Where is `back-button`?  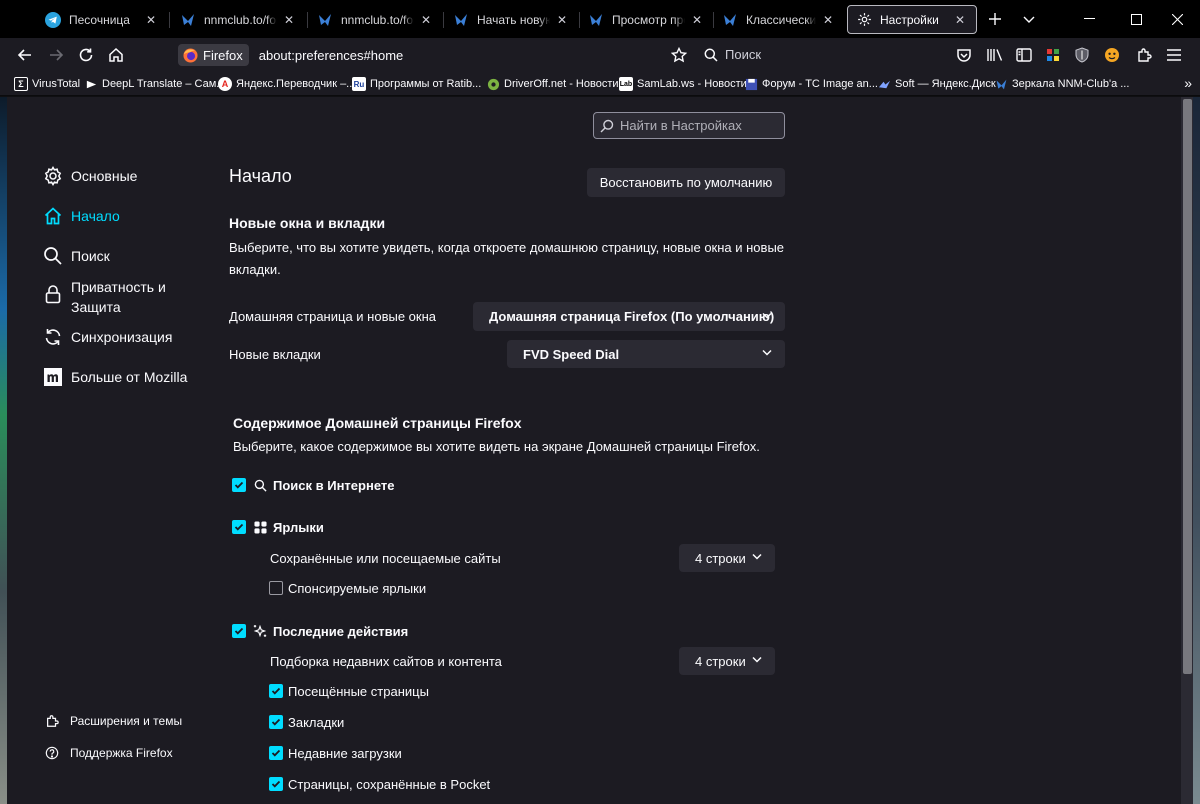
back-button is located at coordinates (25, 55).